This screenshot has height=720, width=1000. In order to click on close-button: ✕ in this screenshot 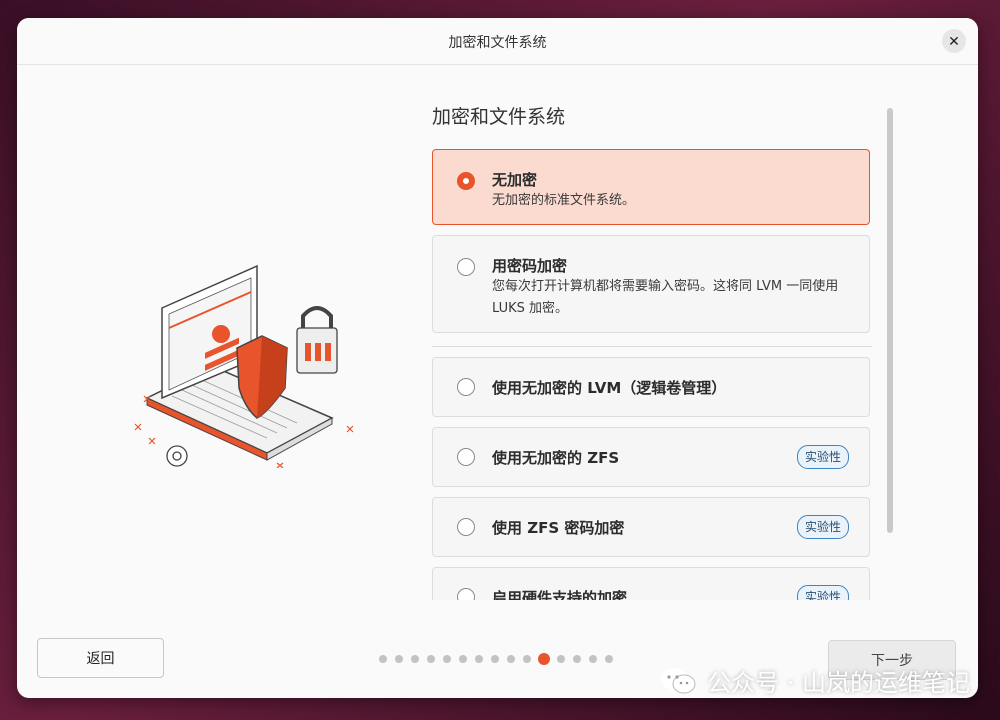, I will do `click(954, 41)`.